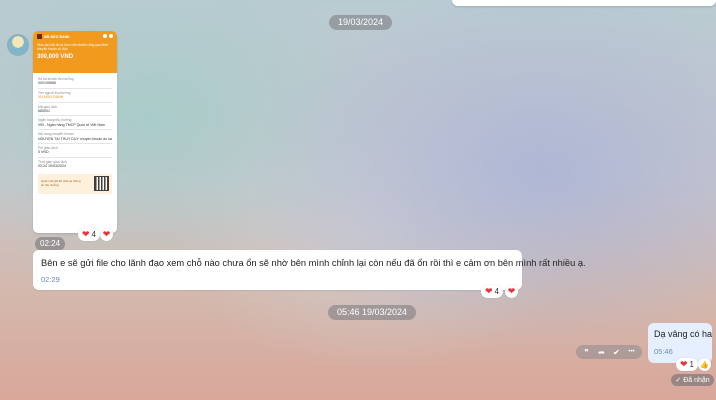 The image size is (716, 400). Describe the element at coordinates (43, 152) in the screenshot. I see `receipt-field-value: 0 VND` at that location.